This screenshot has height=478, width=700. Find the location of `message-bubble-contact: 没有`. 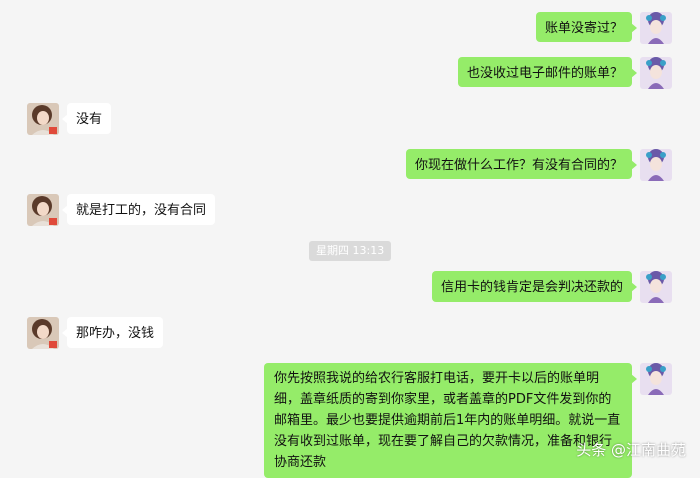

message-bubble-contact: 没有 is located at coordinates (86, 118).